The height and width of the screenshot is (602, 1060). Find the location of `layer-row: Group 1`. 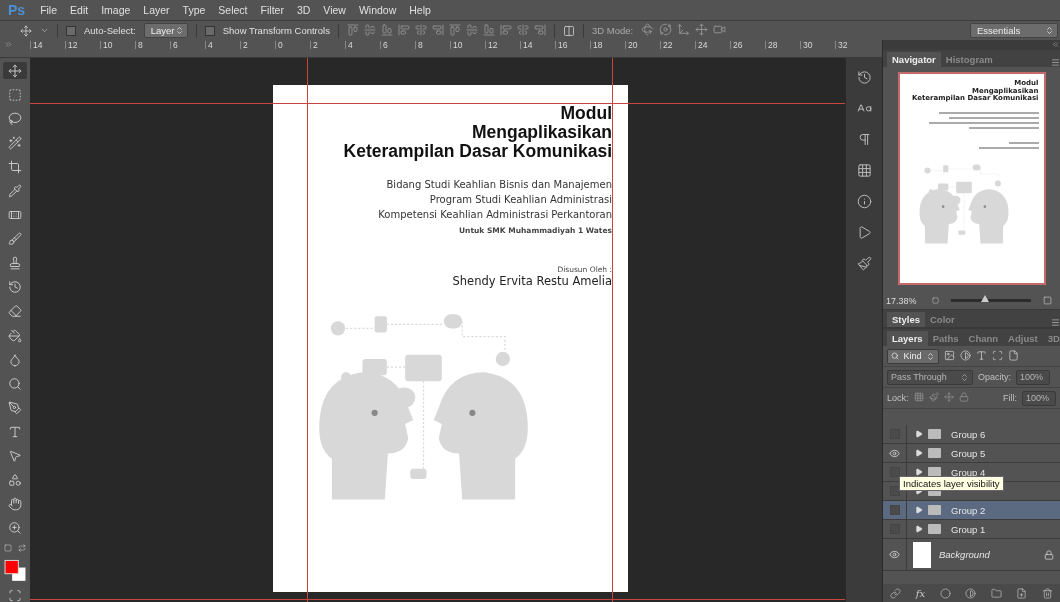

layer-row: Group 1 is located at coordinates (971, 529).